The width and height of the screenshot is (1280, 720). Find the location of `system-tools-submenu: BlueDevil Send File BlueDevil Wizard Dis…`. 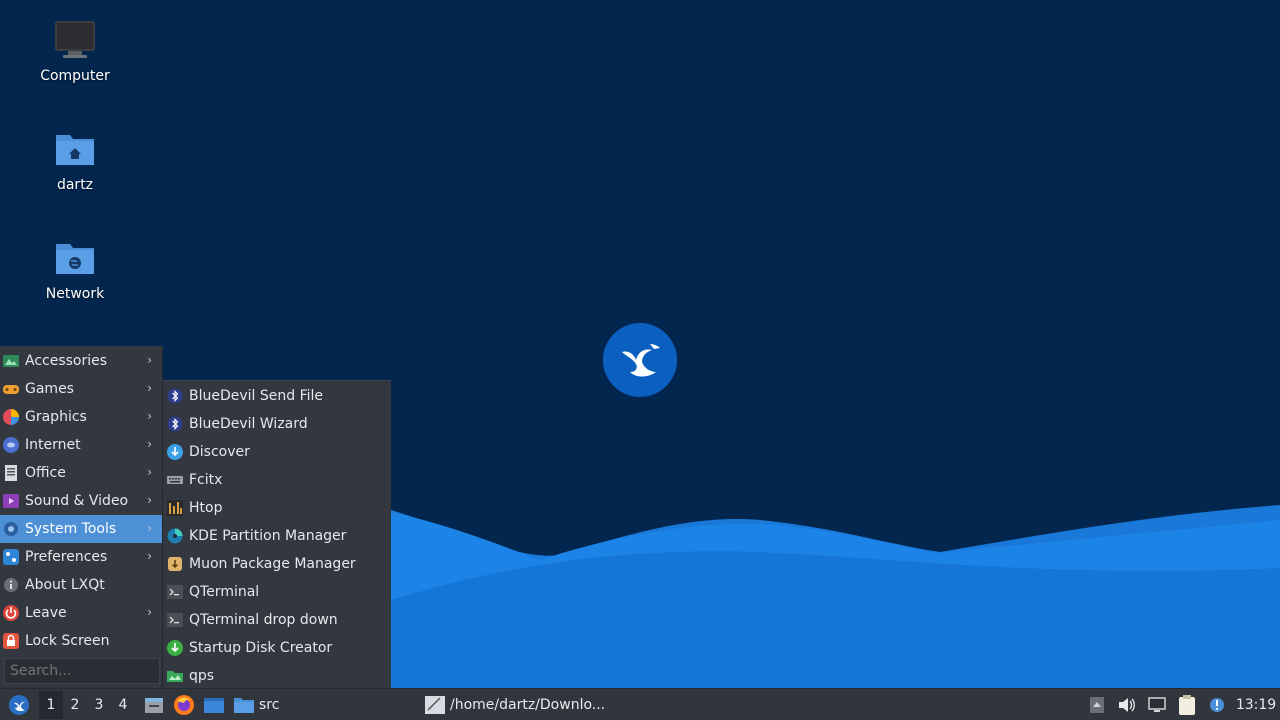

system-tools-submenu: BlueDevil Send File BlueDevil Wizard Dis… is located at coordinates (277, 534).